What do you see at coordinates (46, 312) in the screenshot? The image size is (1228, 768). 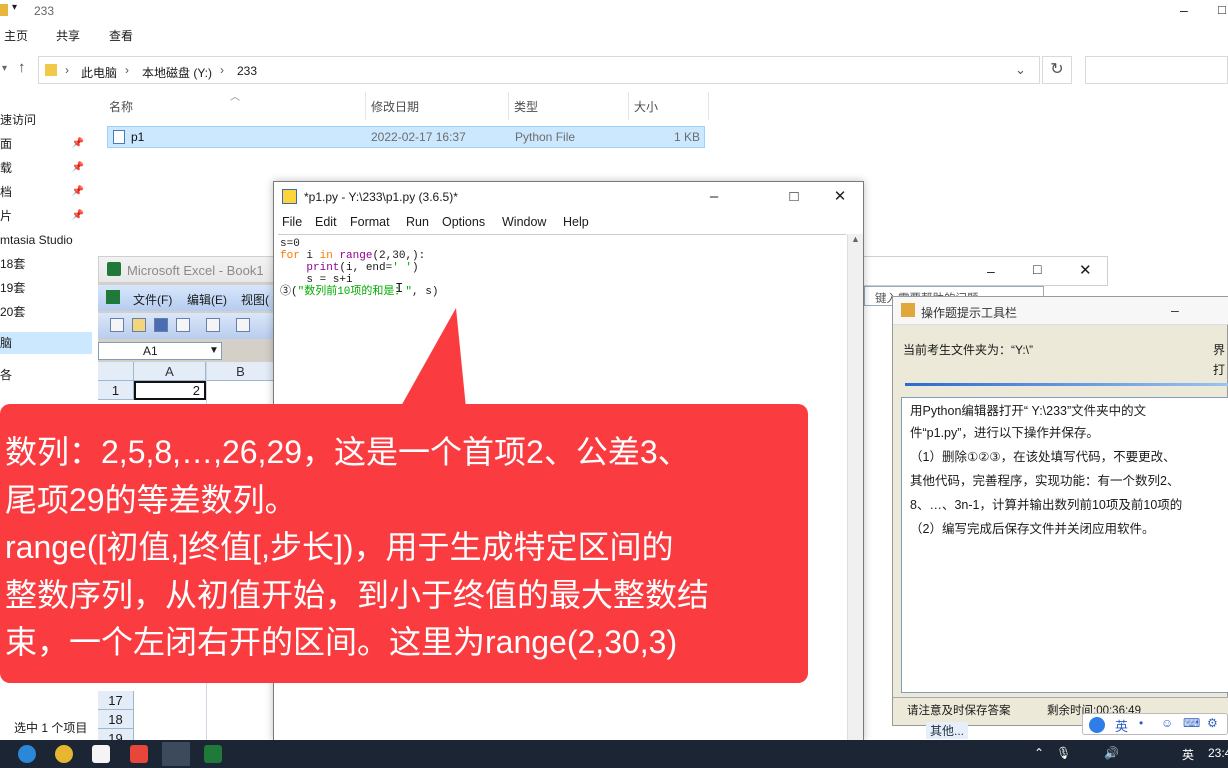 I see `nav-item-20: 20套` at bounding box center [46, 312].